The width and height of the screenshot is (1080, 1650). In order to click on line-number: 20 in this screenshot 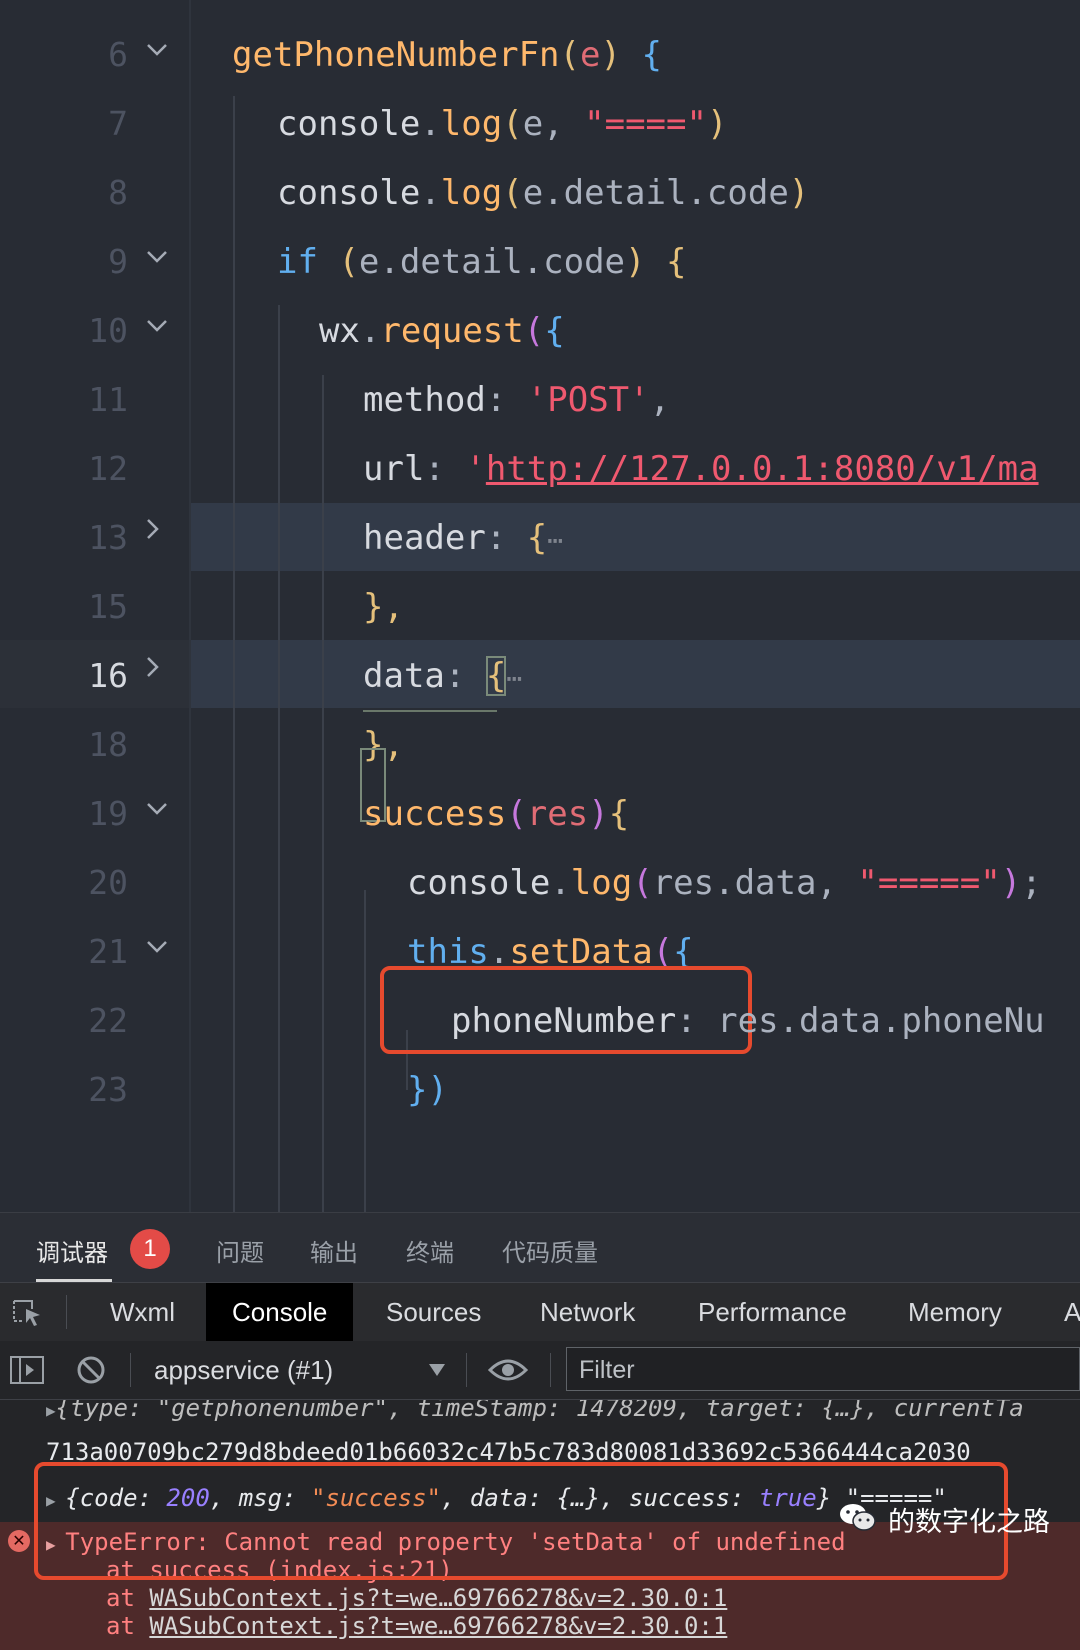, I will do `click(108, 882)`.